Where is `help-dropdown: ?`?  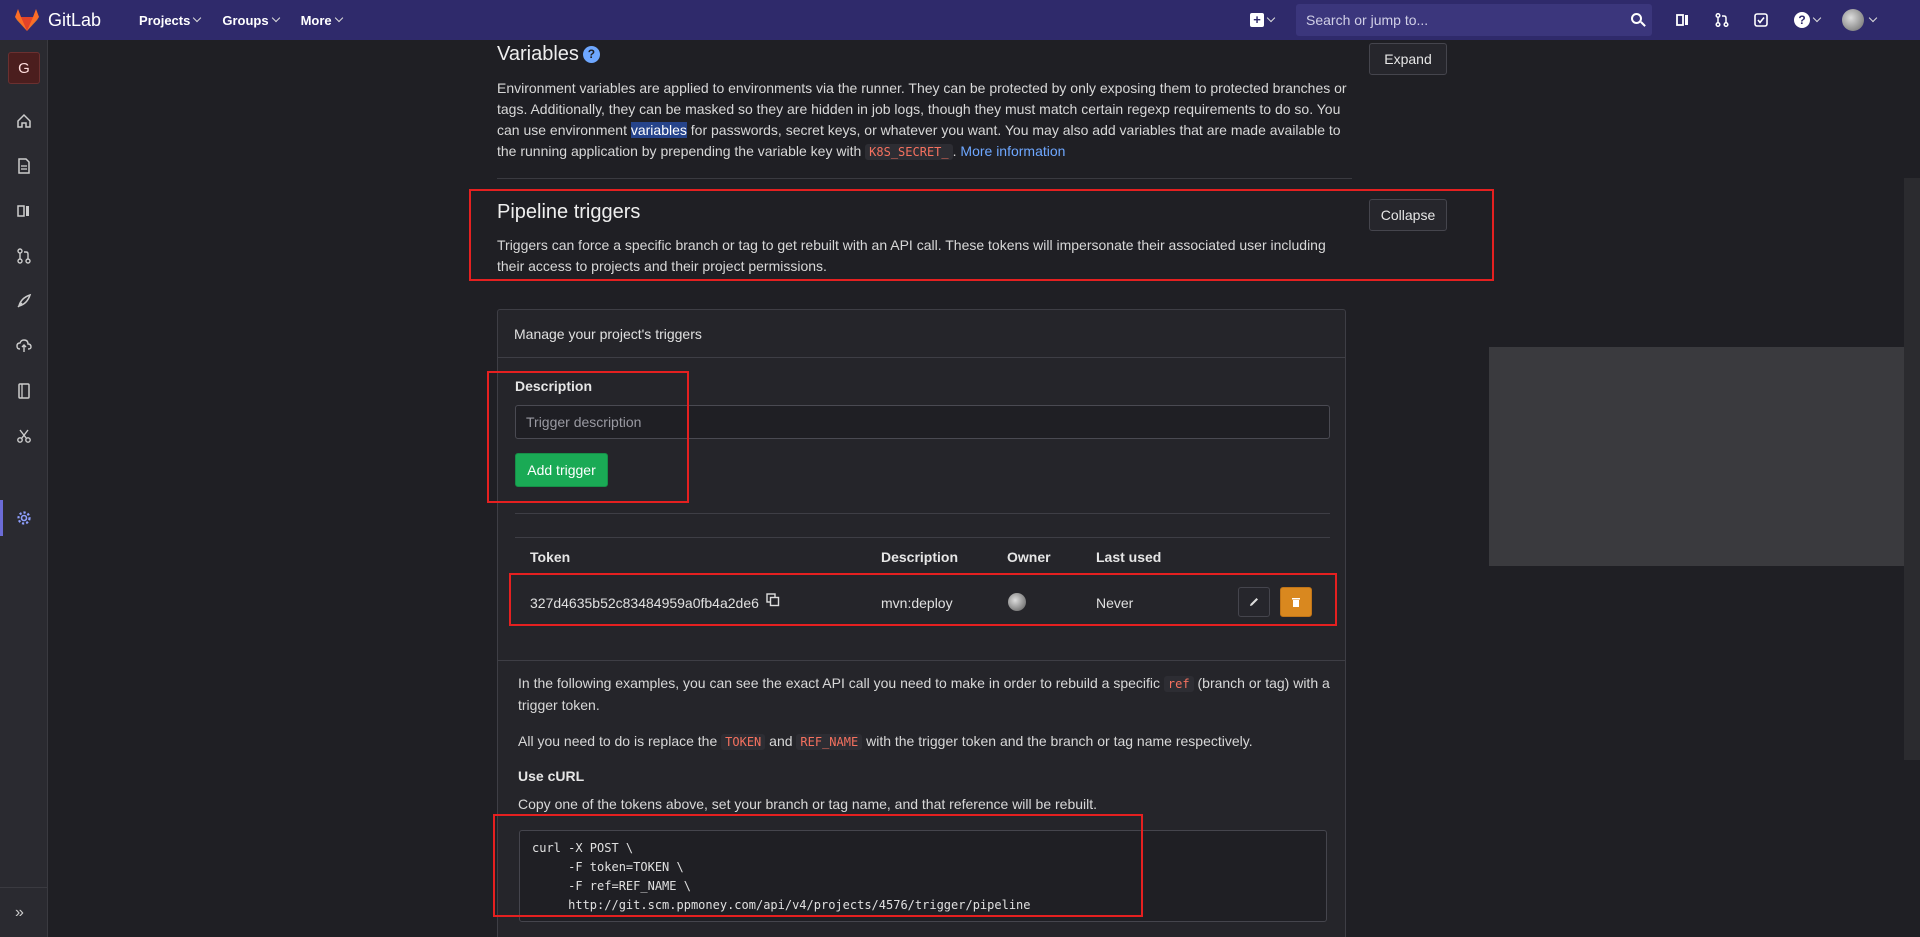 help-dropdown: ? is located at coordinates (1807, 20).